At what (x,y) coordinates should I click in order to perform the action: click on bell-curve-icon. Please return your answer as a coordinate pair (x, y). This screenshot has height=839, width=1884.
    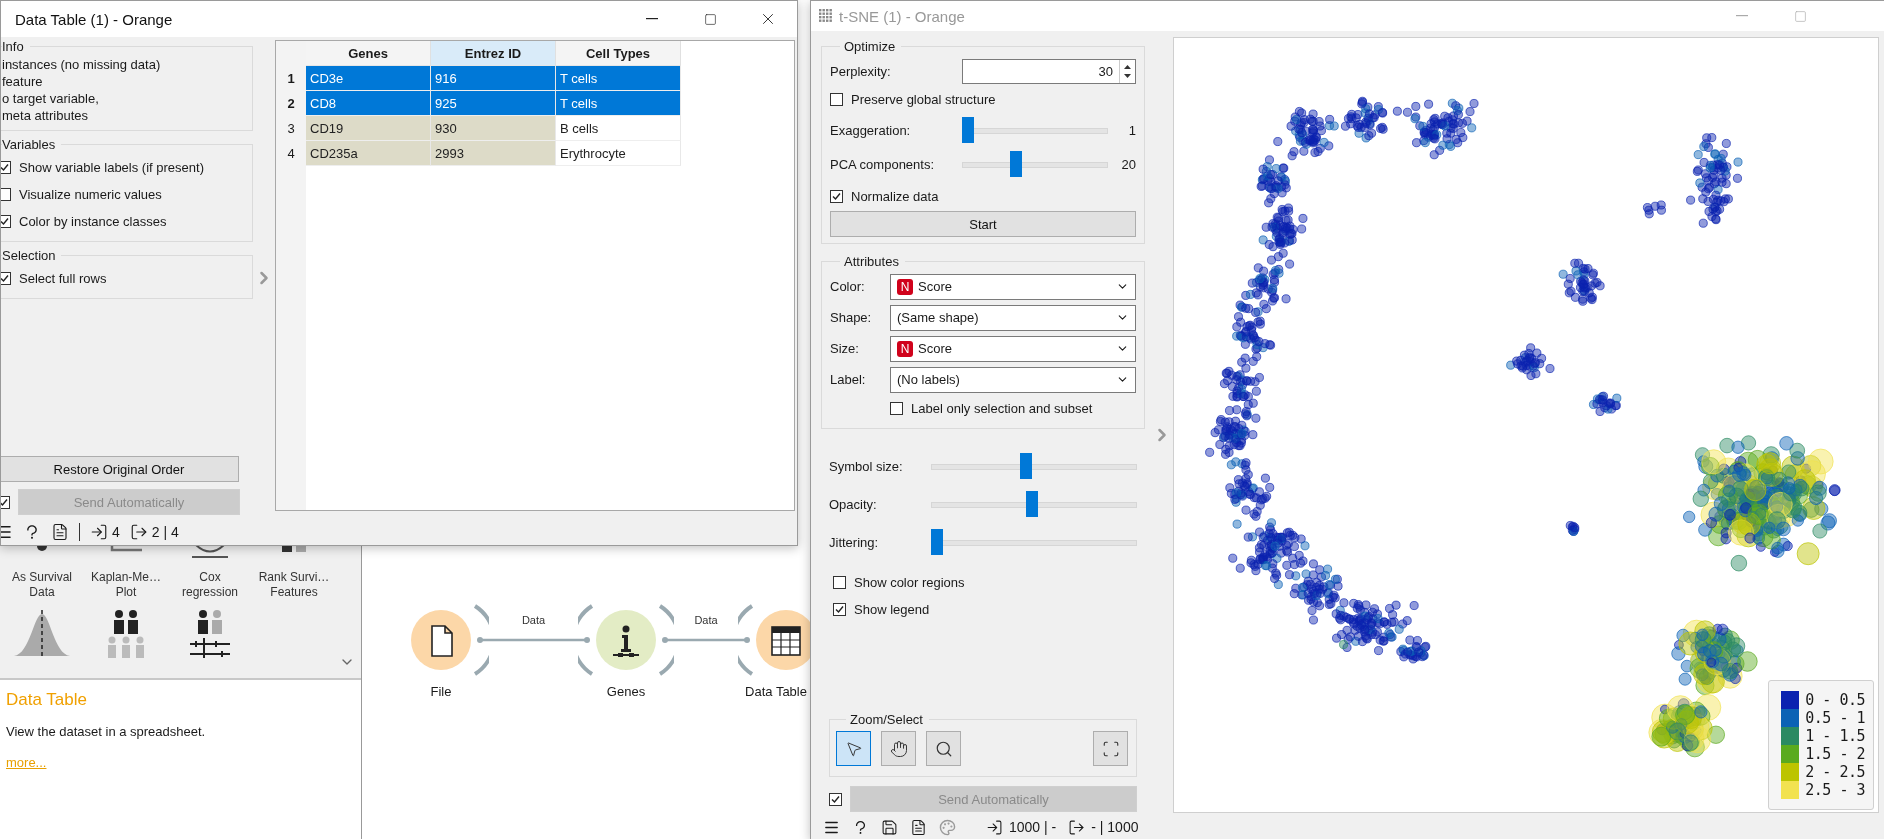
    Looking at the image, I should click on (42, 633).